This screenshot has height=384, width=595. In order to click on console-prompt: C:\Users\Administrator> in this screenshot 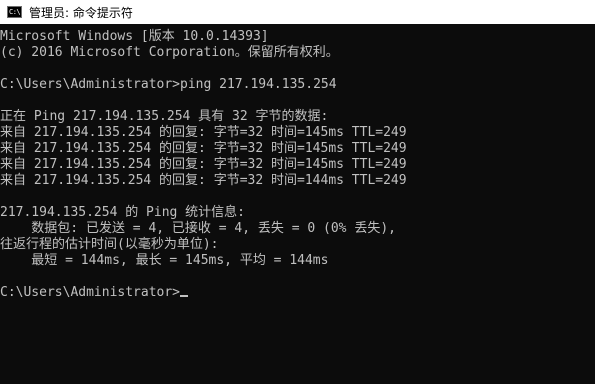, I will do `click(90, 292)`.